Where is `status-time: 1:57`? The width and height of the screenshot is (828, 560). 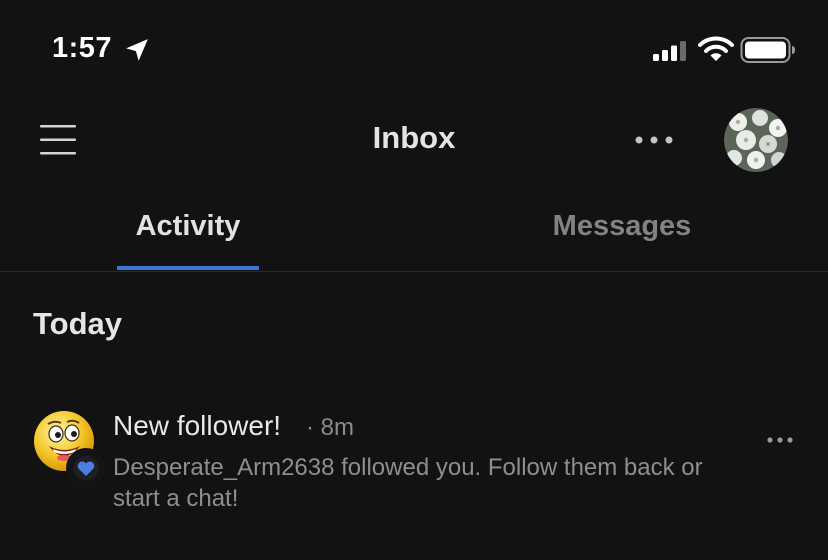 status-time: 1:57 is located at coordinates (82, 48).